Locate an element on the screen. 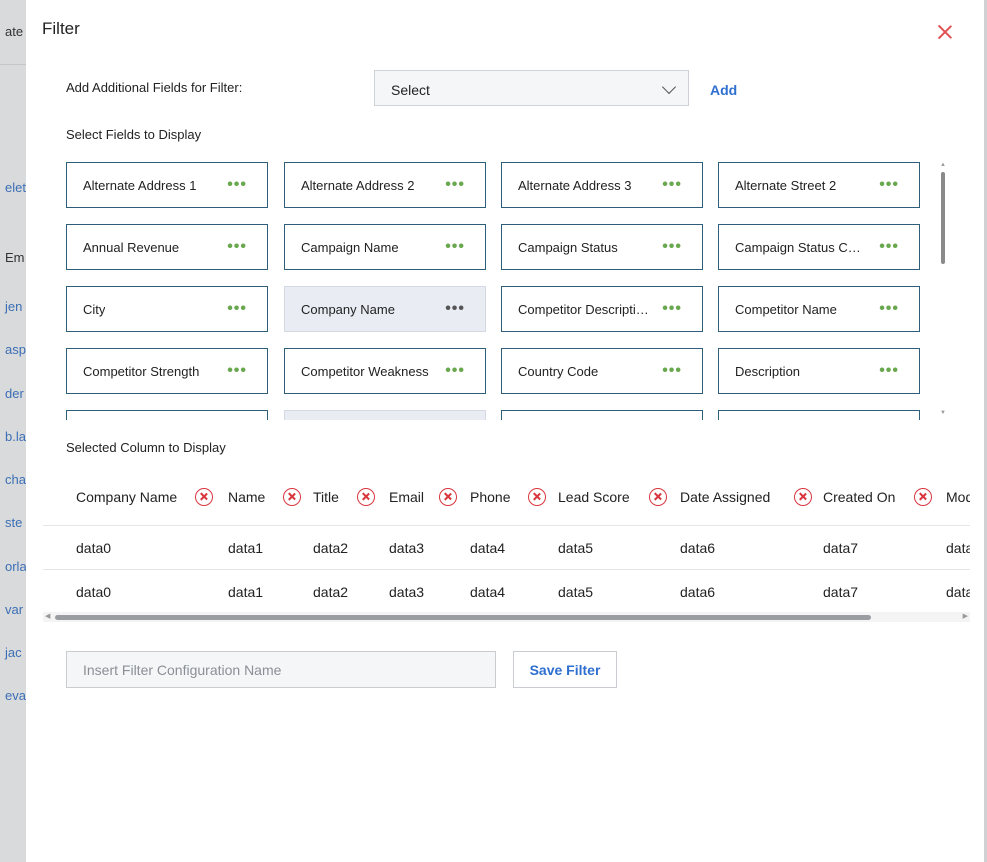 The height and width of the screenshot is (862, 987). field-label: Description is located at coordinates (768, 371).